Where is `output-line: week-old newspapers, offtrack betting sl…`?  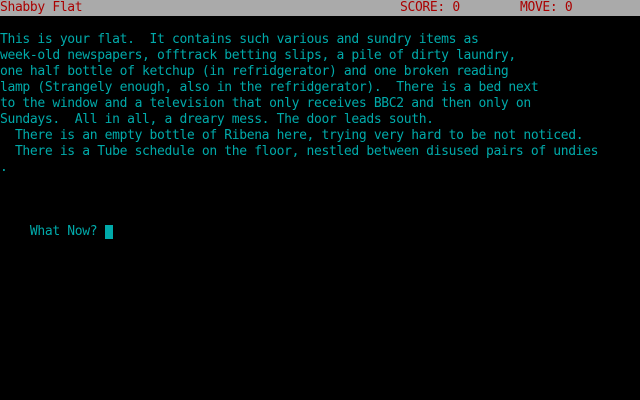
output-line: week-old newspapers, offtrack betting sl… is located at coordinates (258, 55).